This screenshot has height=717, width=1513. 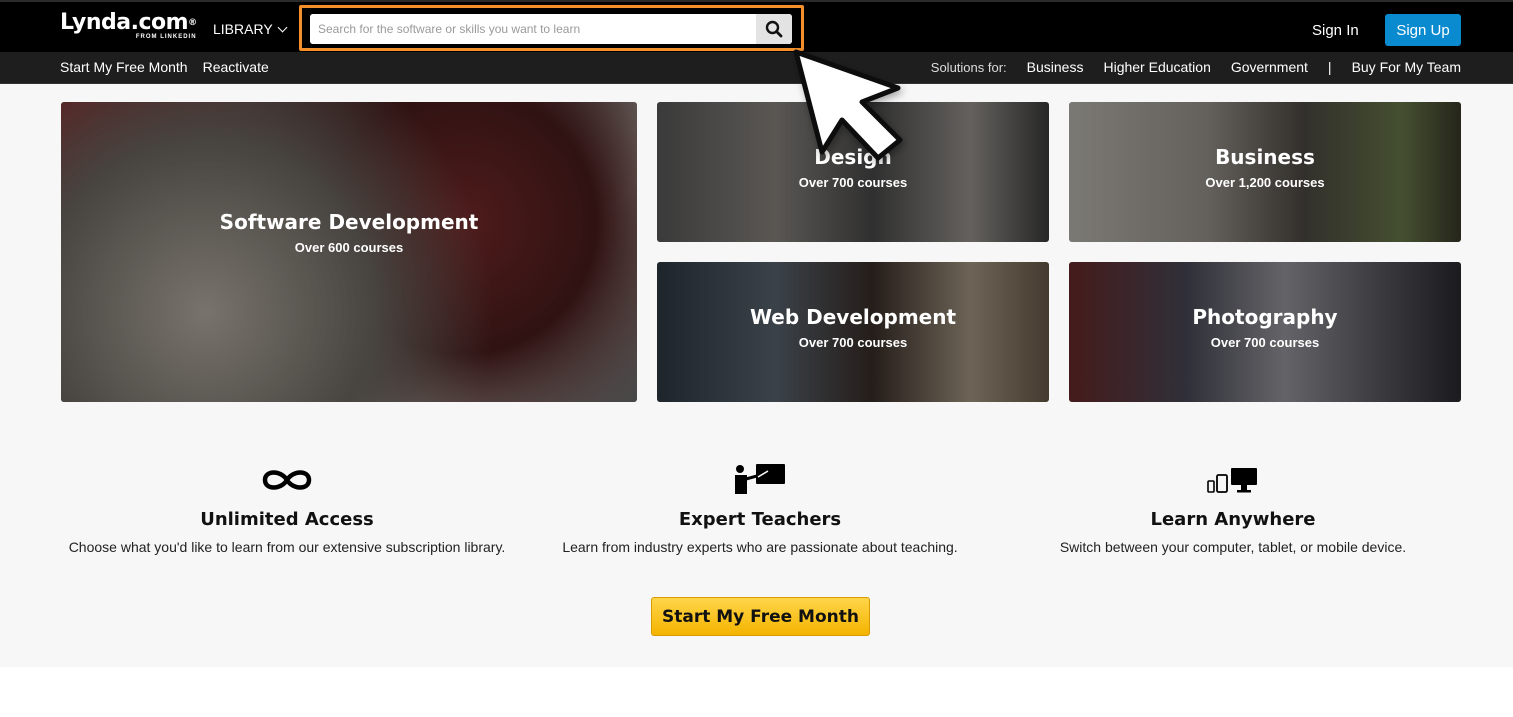 I want to click on devices-icon, so click(x=1232, y=480).